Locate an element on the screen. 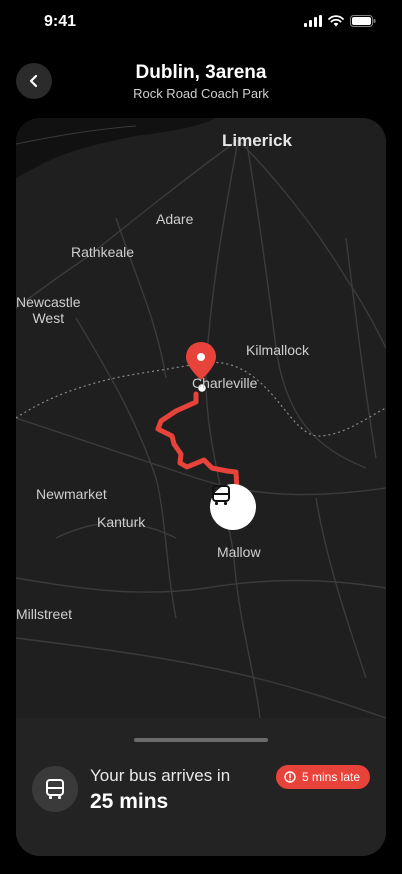  place-newmarket: Newmarket is located at coordinates (71, 494).